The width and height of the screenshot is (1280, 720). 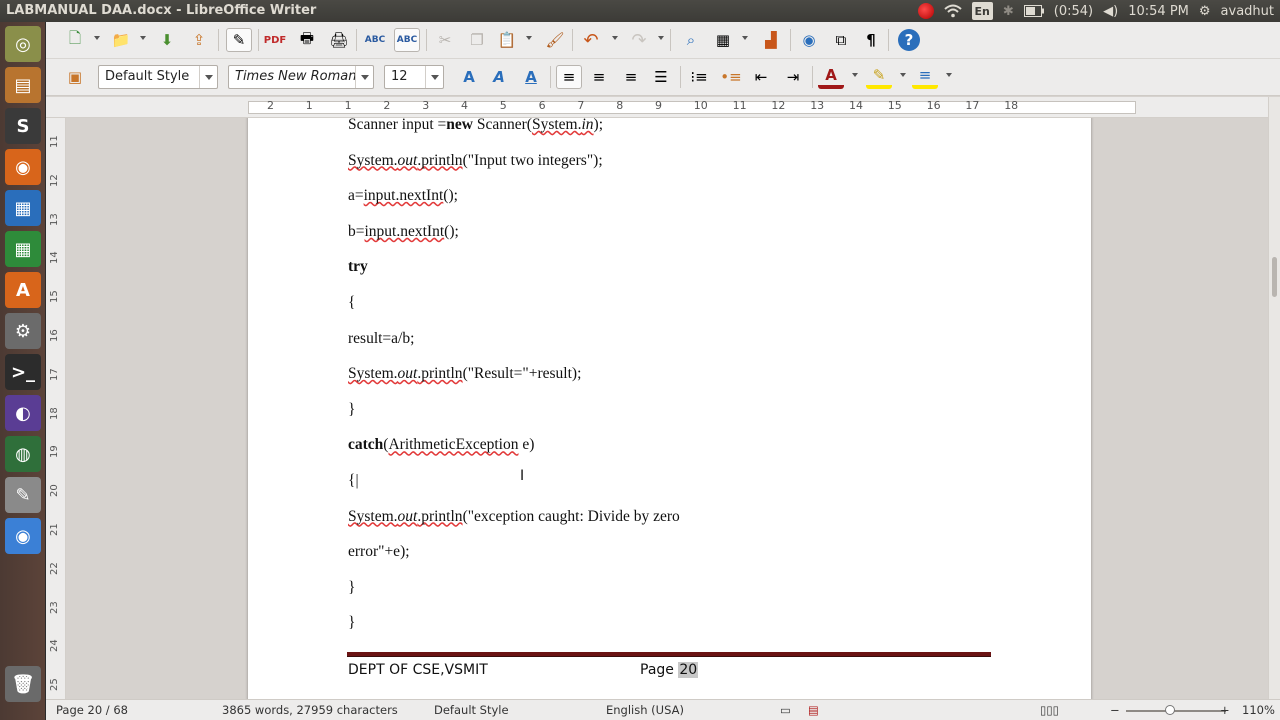 What do you see at coordinates (555, 40) in the screenshot?
I see `clone-formatting-icon: 🖌` at bounding box center [555, 40].